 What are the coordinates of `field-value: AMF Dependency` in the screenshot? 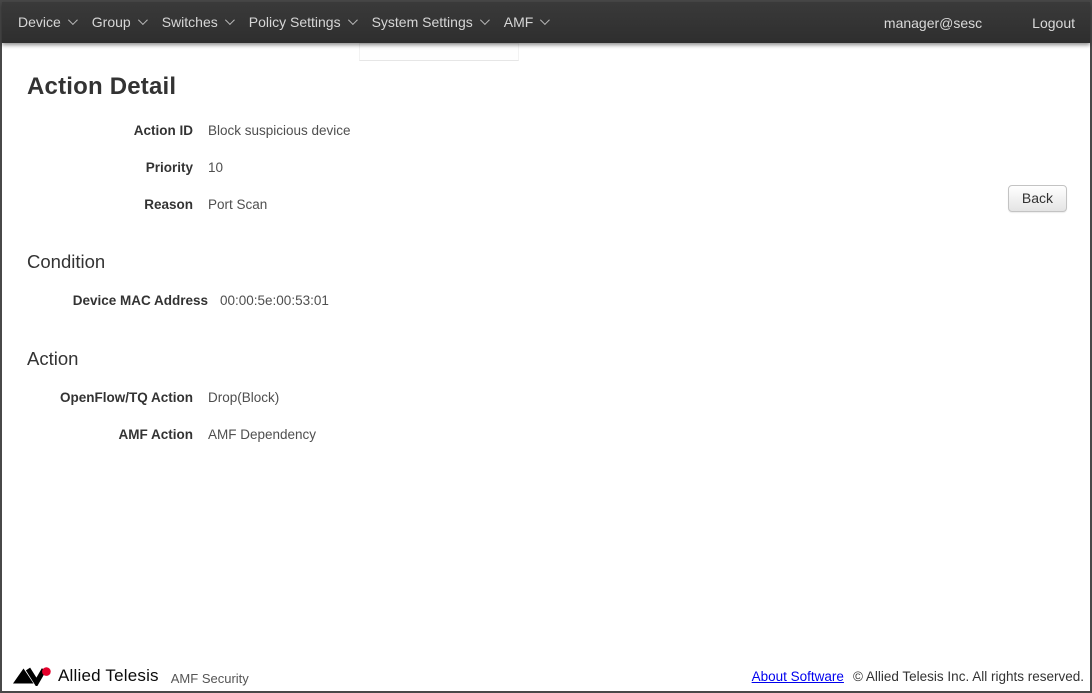 It's located at (262, 434).